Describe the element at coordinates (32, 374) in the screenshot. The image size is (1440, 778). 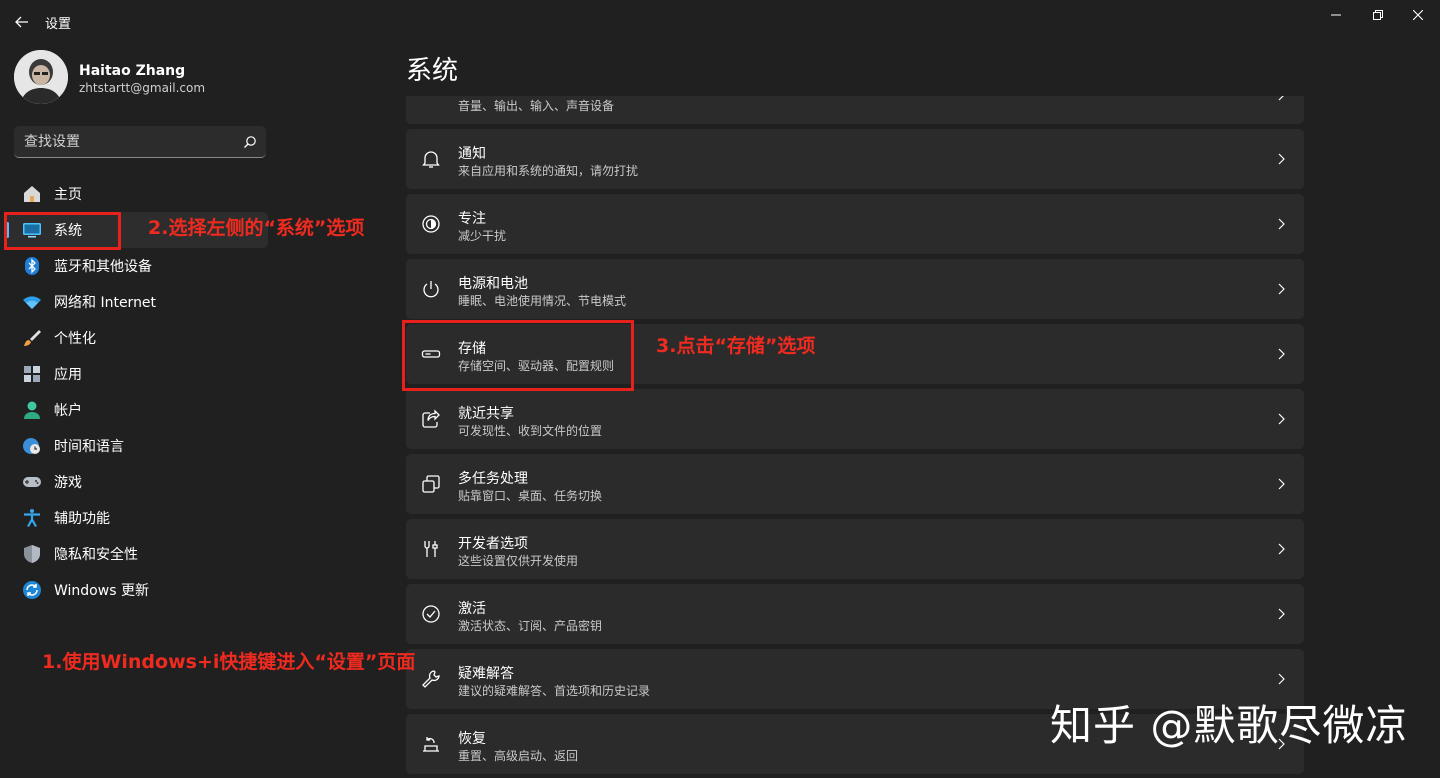
I see `apps-icon` at that location.